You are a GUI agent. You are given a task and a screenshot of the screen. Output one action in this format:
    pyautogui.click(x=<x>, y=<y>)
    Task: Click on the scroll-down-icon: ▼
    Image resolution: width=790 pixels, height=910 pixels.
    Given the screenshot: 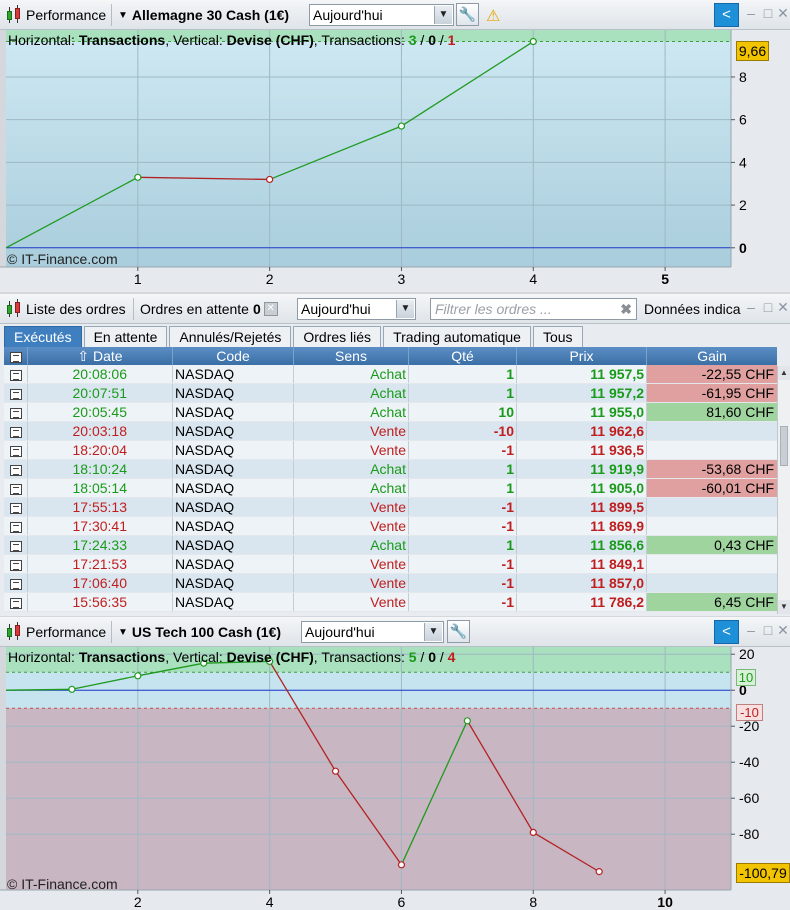 What is the action you would take?
    pyautogui.click(x=784, y=607)
    